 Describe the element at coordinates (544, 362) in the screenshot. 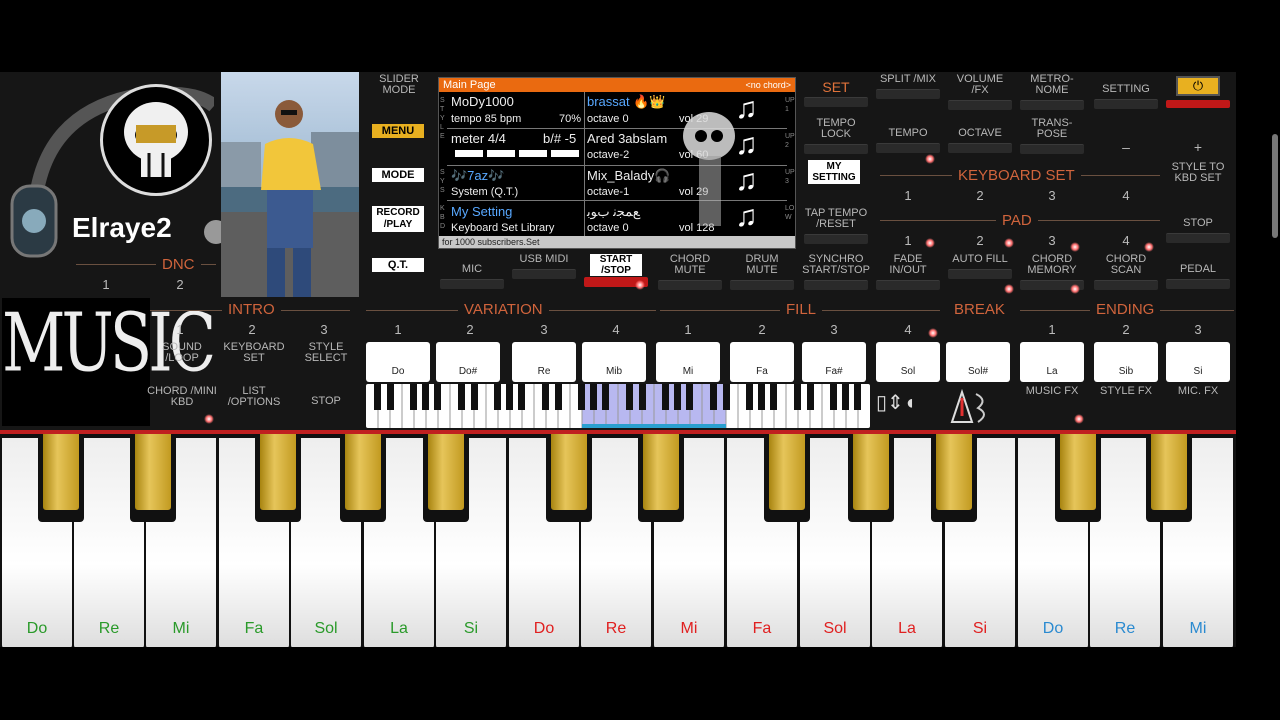

I see `note-re: Re` at that location.